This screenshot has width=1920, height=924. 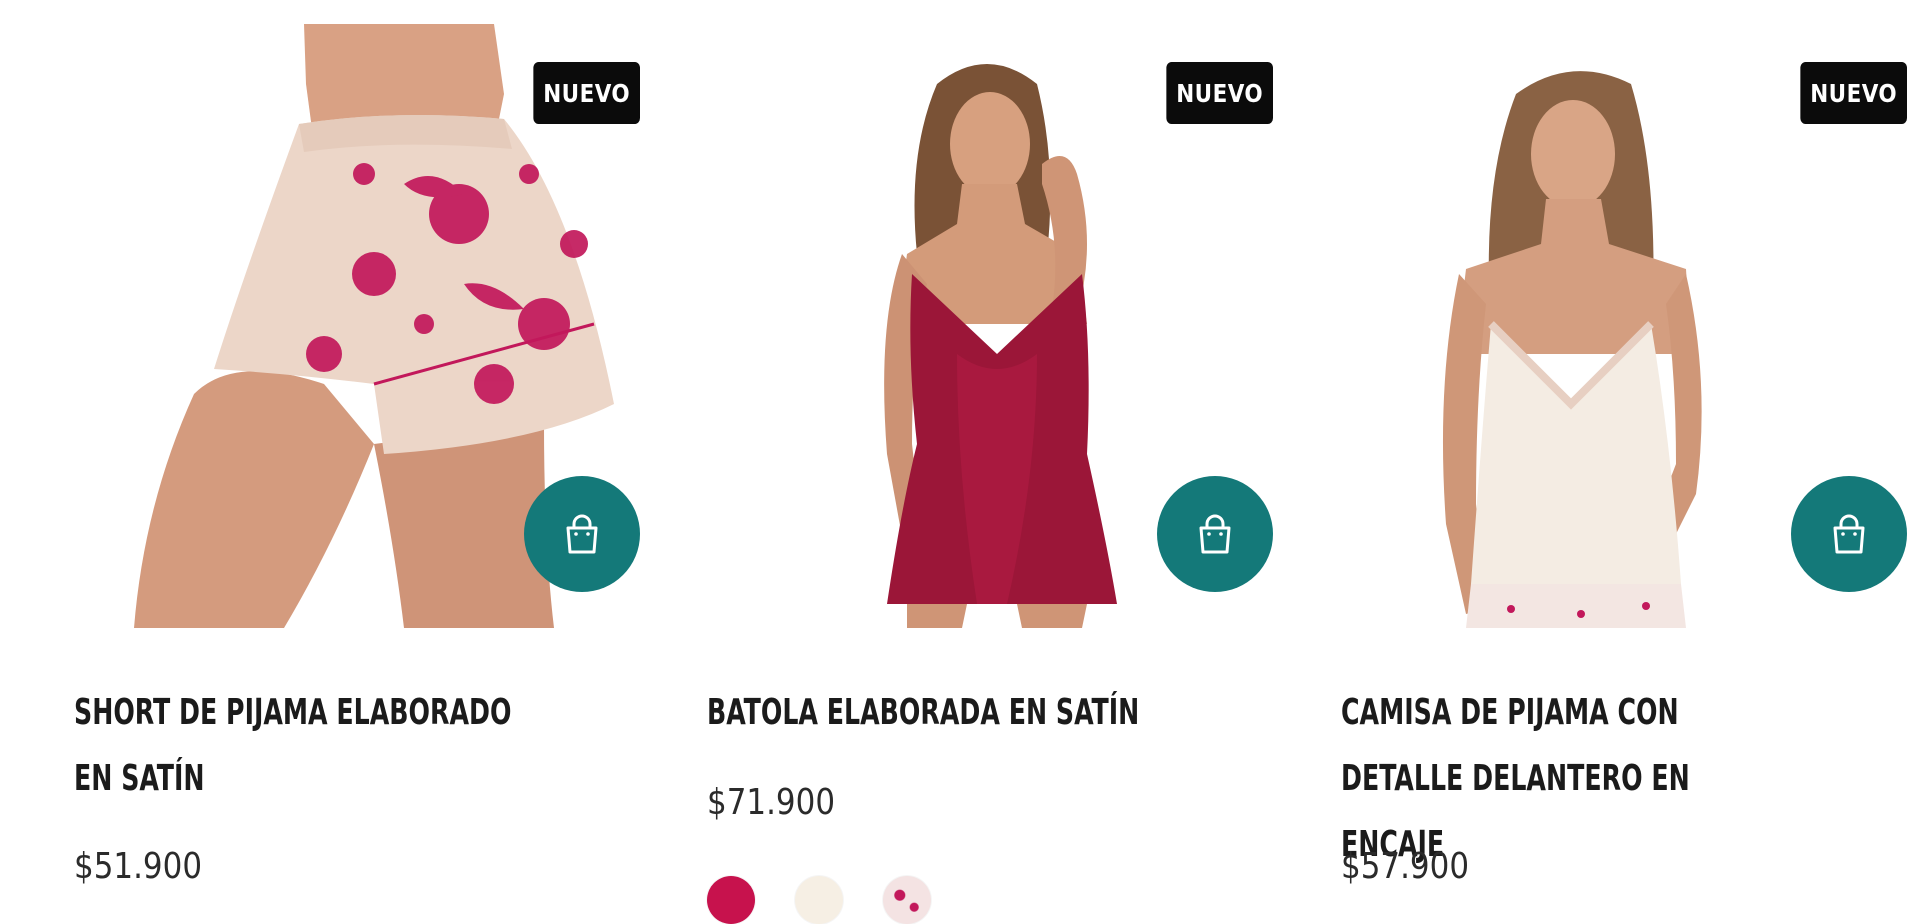 What do you see at coordinates (138, 866) in the screenshot?
I see `product-price: $51.900` at bounding box center [138, 866].